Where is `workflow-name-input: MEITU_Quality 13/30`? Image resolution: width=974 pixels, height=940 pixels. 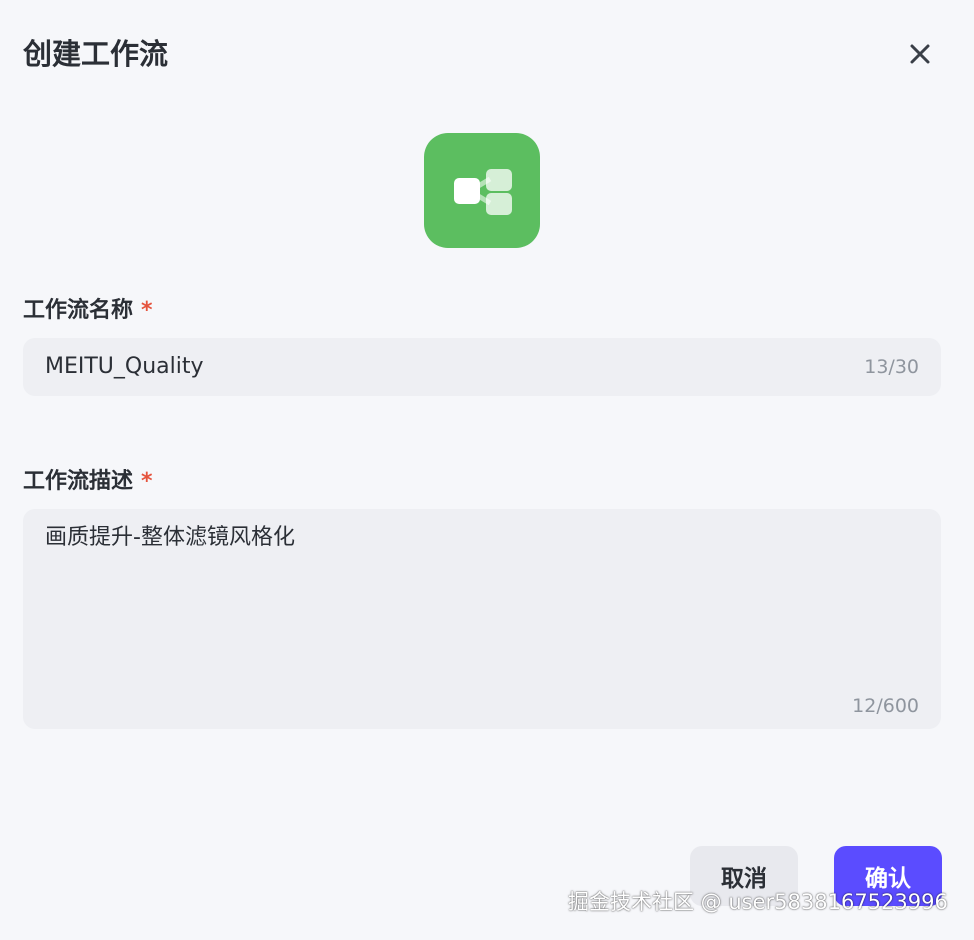 workflow-name-input: MEITU_Quality 13/30 is located at coordinates (482, 367).